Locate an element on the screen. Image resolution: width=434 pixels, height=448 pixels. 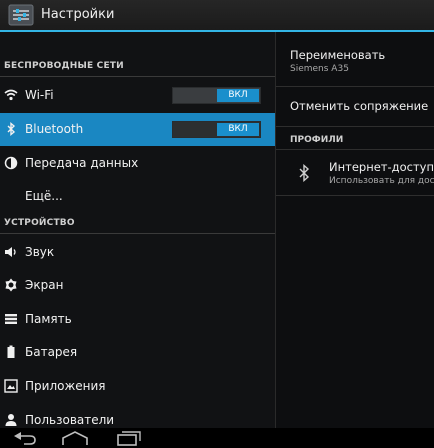
rename-title: Переименовать is located at coordinates (338, 55).